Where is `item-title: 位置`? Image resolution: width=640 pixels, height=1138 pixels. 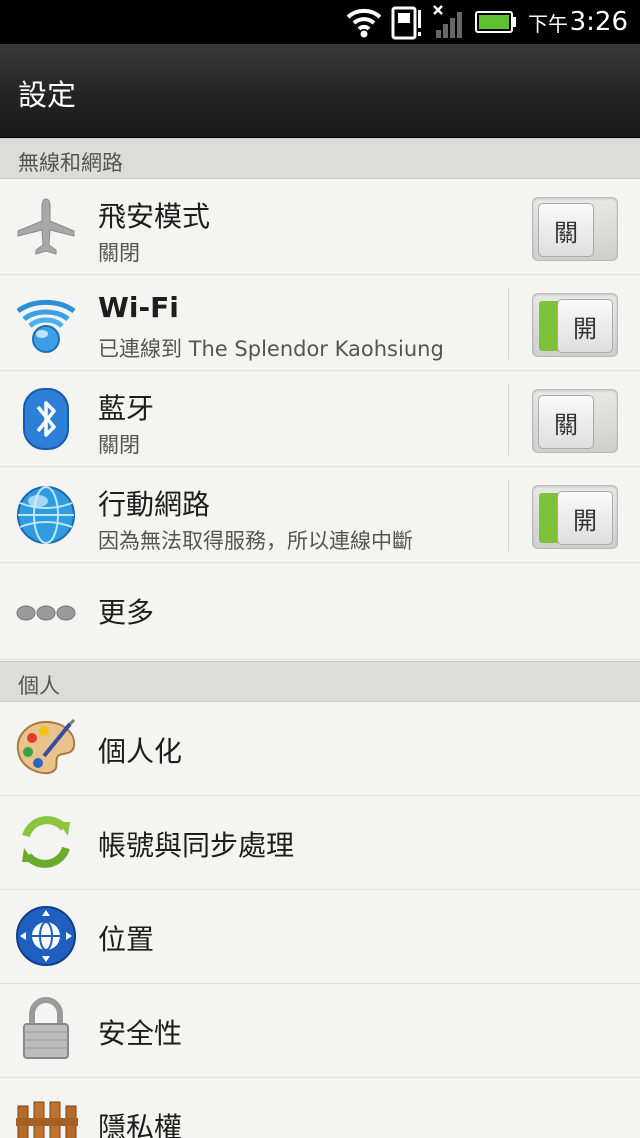
item-title: 位置 is located at coordinates (126, 939).